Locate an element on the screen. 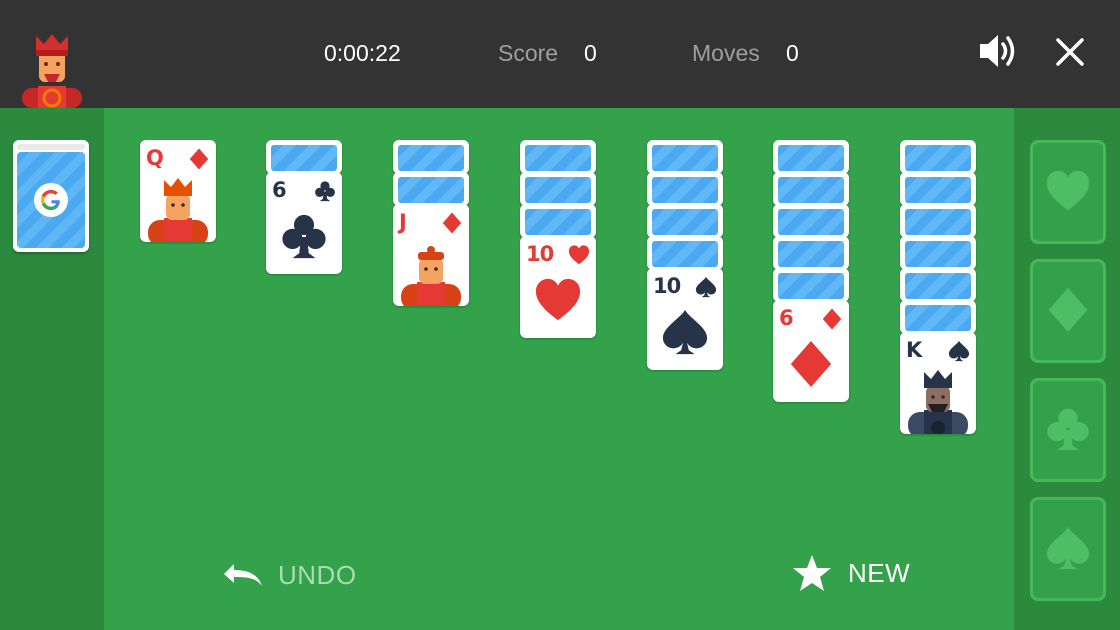 This screenshot has height=630, width=1120. card-J-of-diamonds: J is located at coordinates (431, 255).